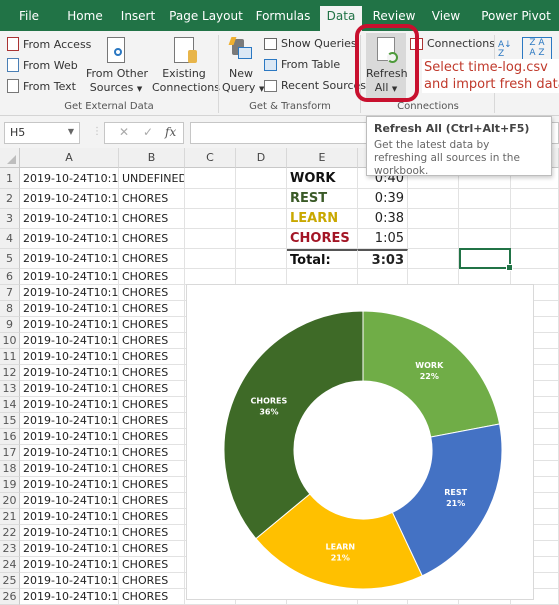 This screenshot has height=605, width=559. Describe the element at coordinates (117, 66) in the screenshot. I see `from-other-sources-button: From Other Sources ▼` at that location.